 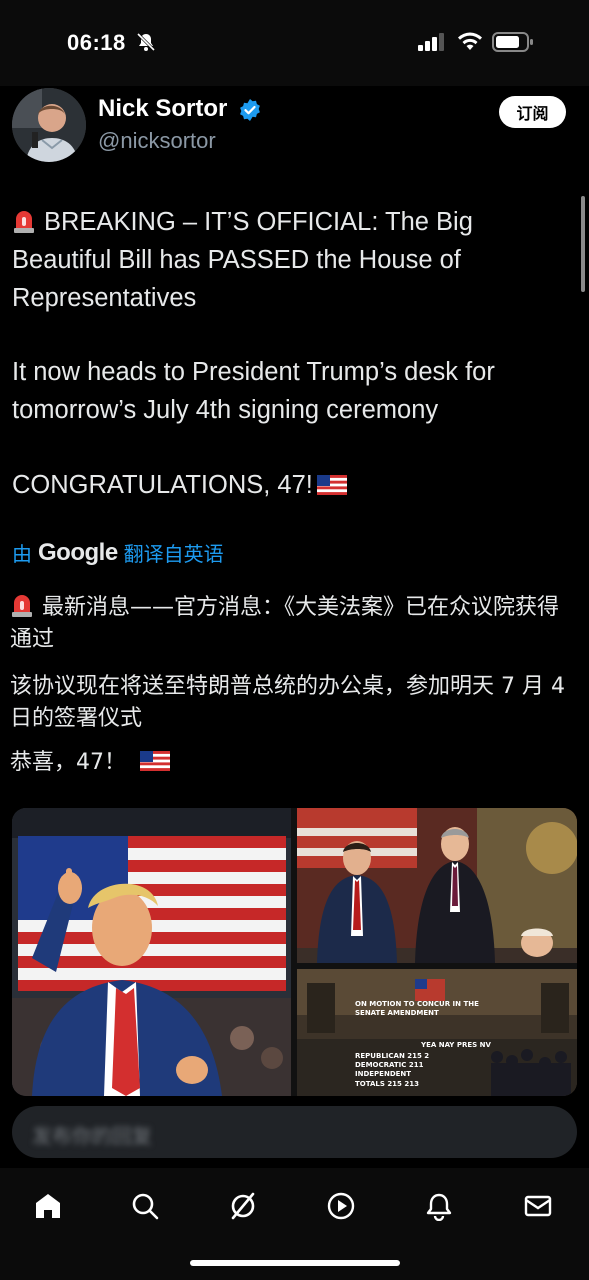 What do you see at coordinates (512, 42) in the screenshot?
I see `battery-icon` at bounding box center [512, 42].